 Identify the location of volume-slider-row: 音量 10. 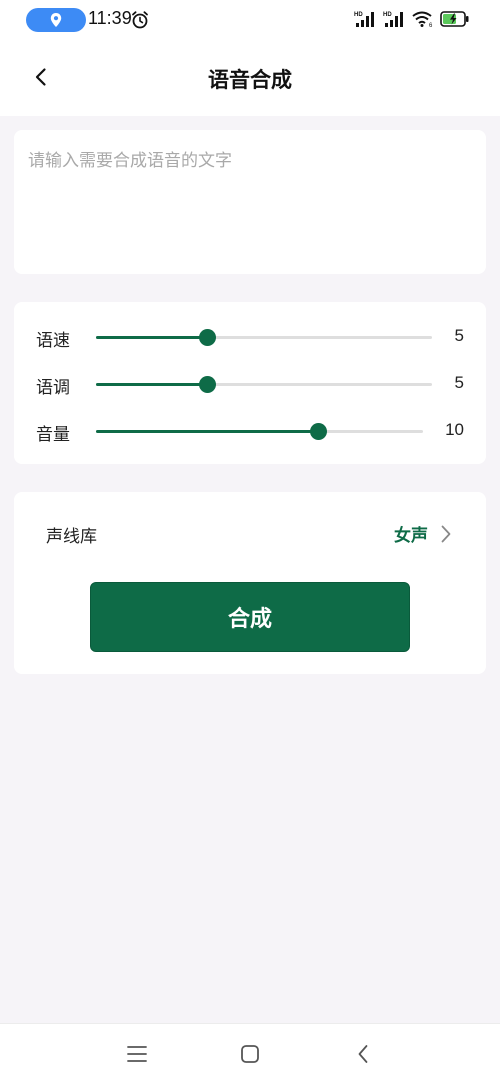
(250, 431).